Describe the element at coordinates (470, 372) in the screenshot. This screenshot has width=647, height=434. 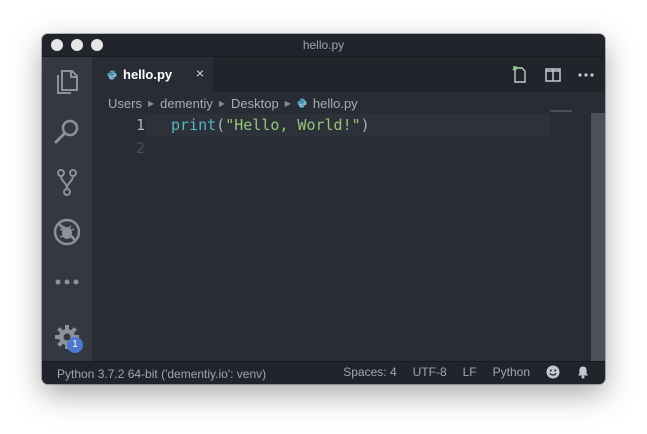
I see `eol-status: LF` at that location.